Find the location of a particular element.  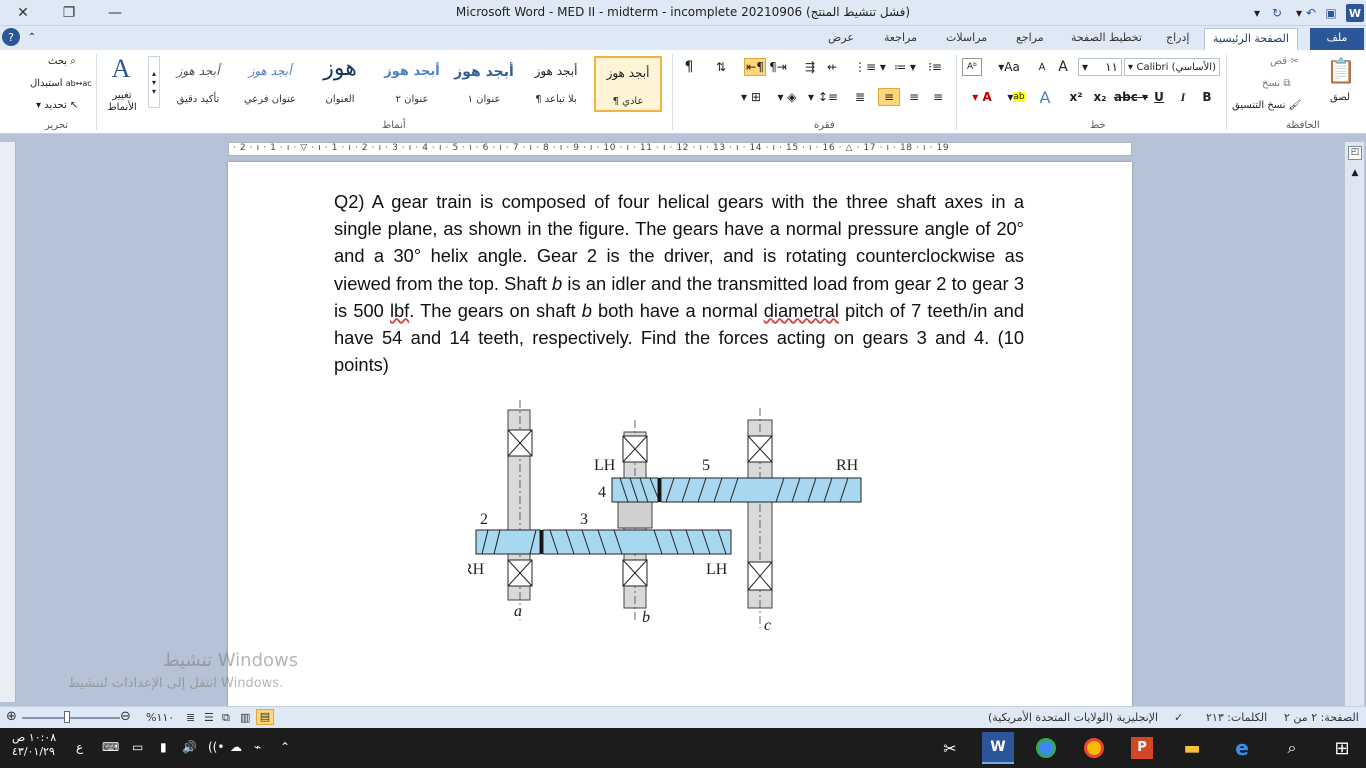

chrome-profile-icon is located at coordinates (1094, 748).